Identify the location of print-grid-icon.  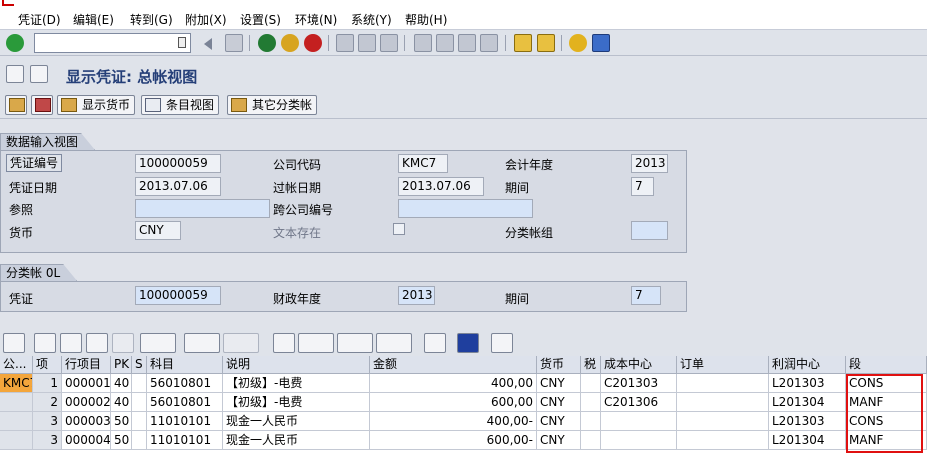
(284, 343).